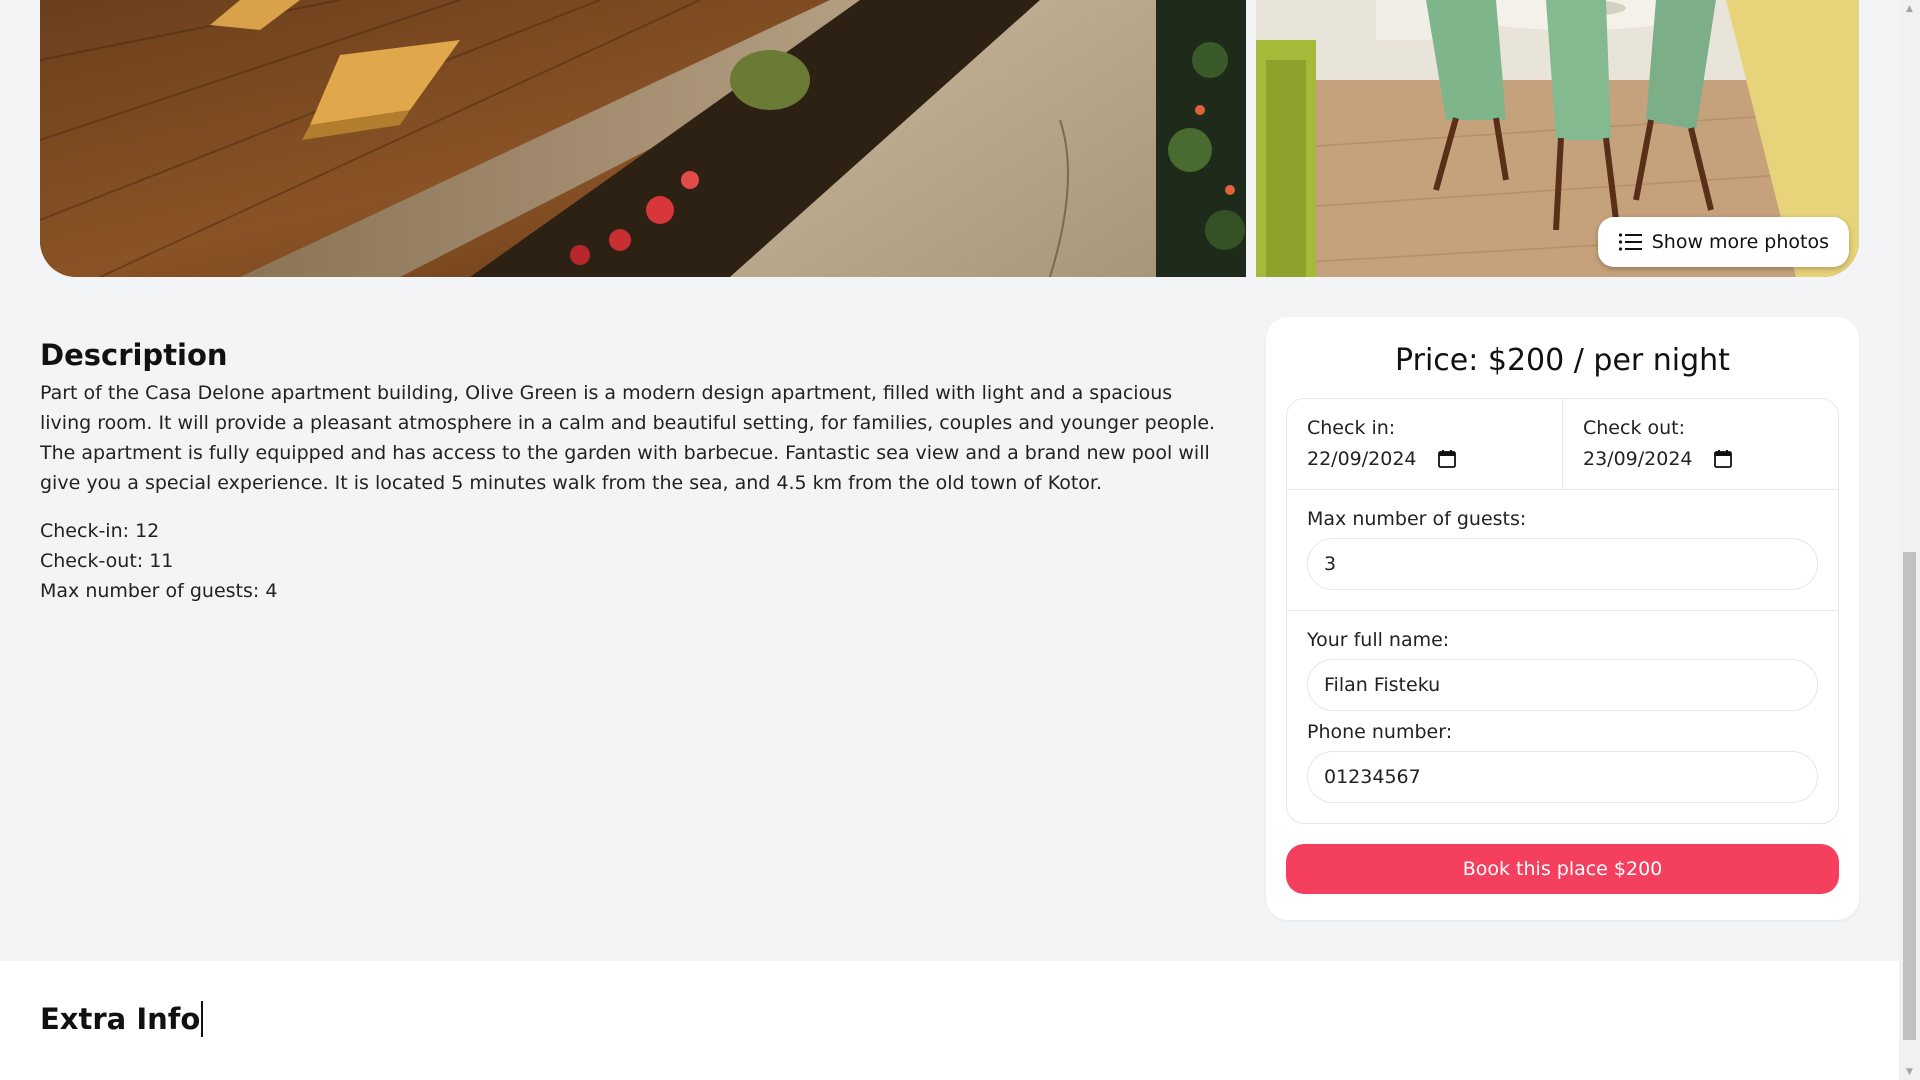 This screenshot has height=1080, width=1920. I want to click on check-out-cell: Check out: 23/09/2024, so click(1700, 444).